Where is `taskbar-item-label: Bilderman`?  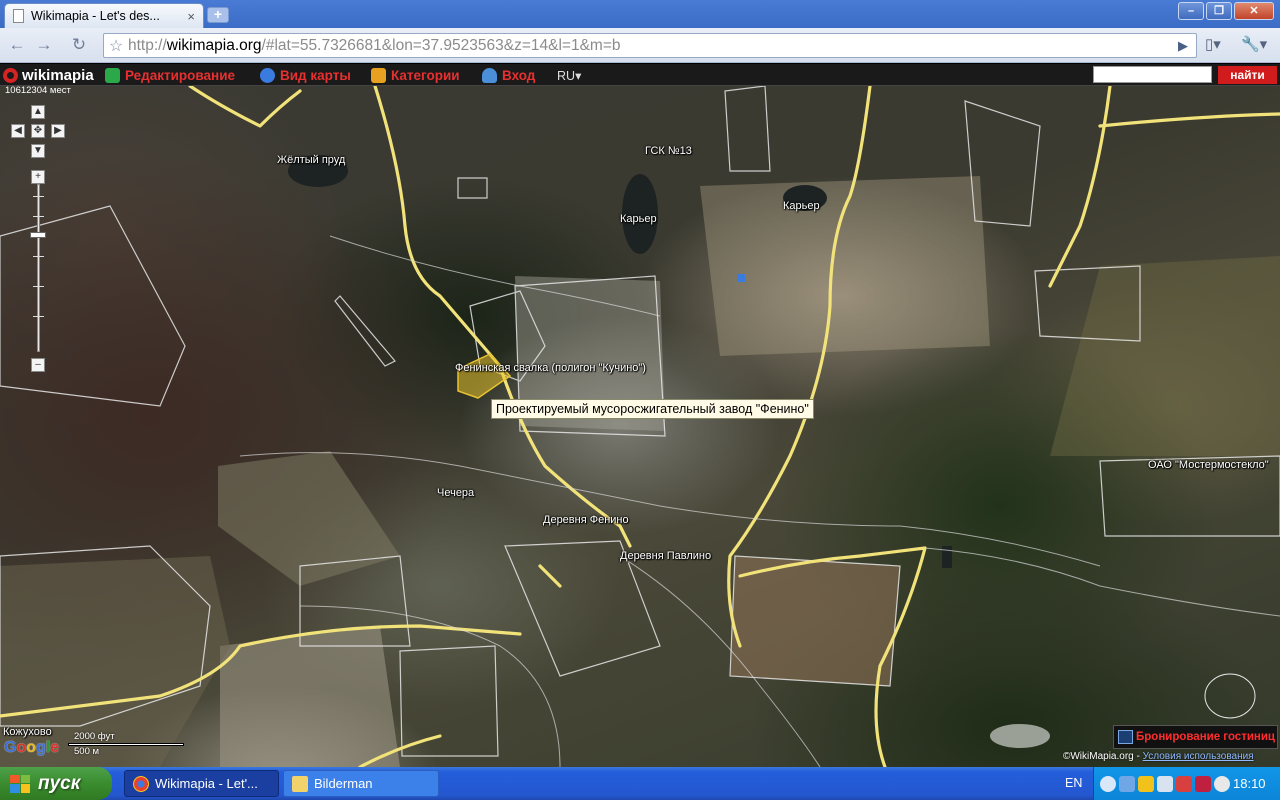 taskbar-item-label: Bilderman is located at coordinates (343, 783).